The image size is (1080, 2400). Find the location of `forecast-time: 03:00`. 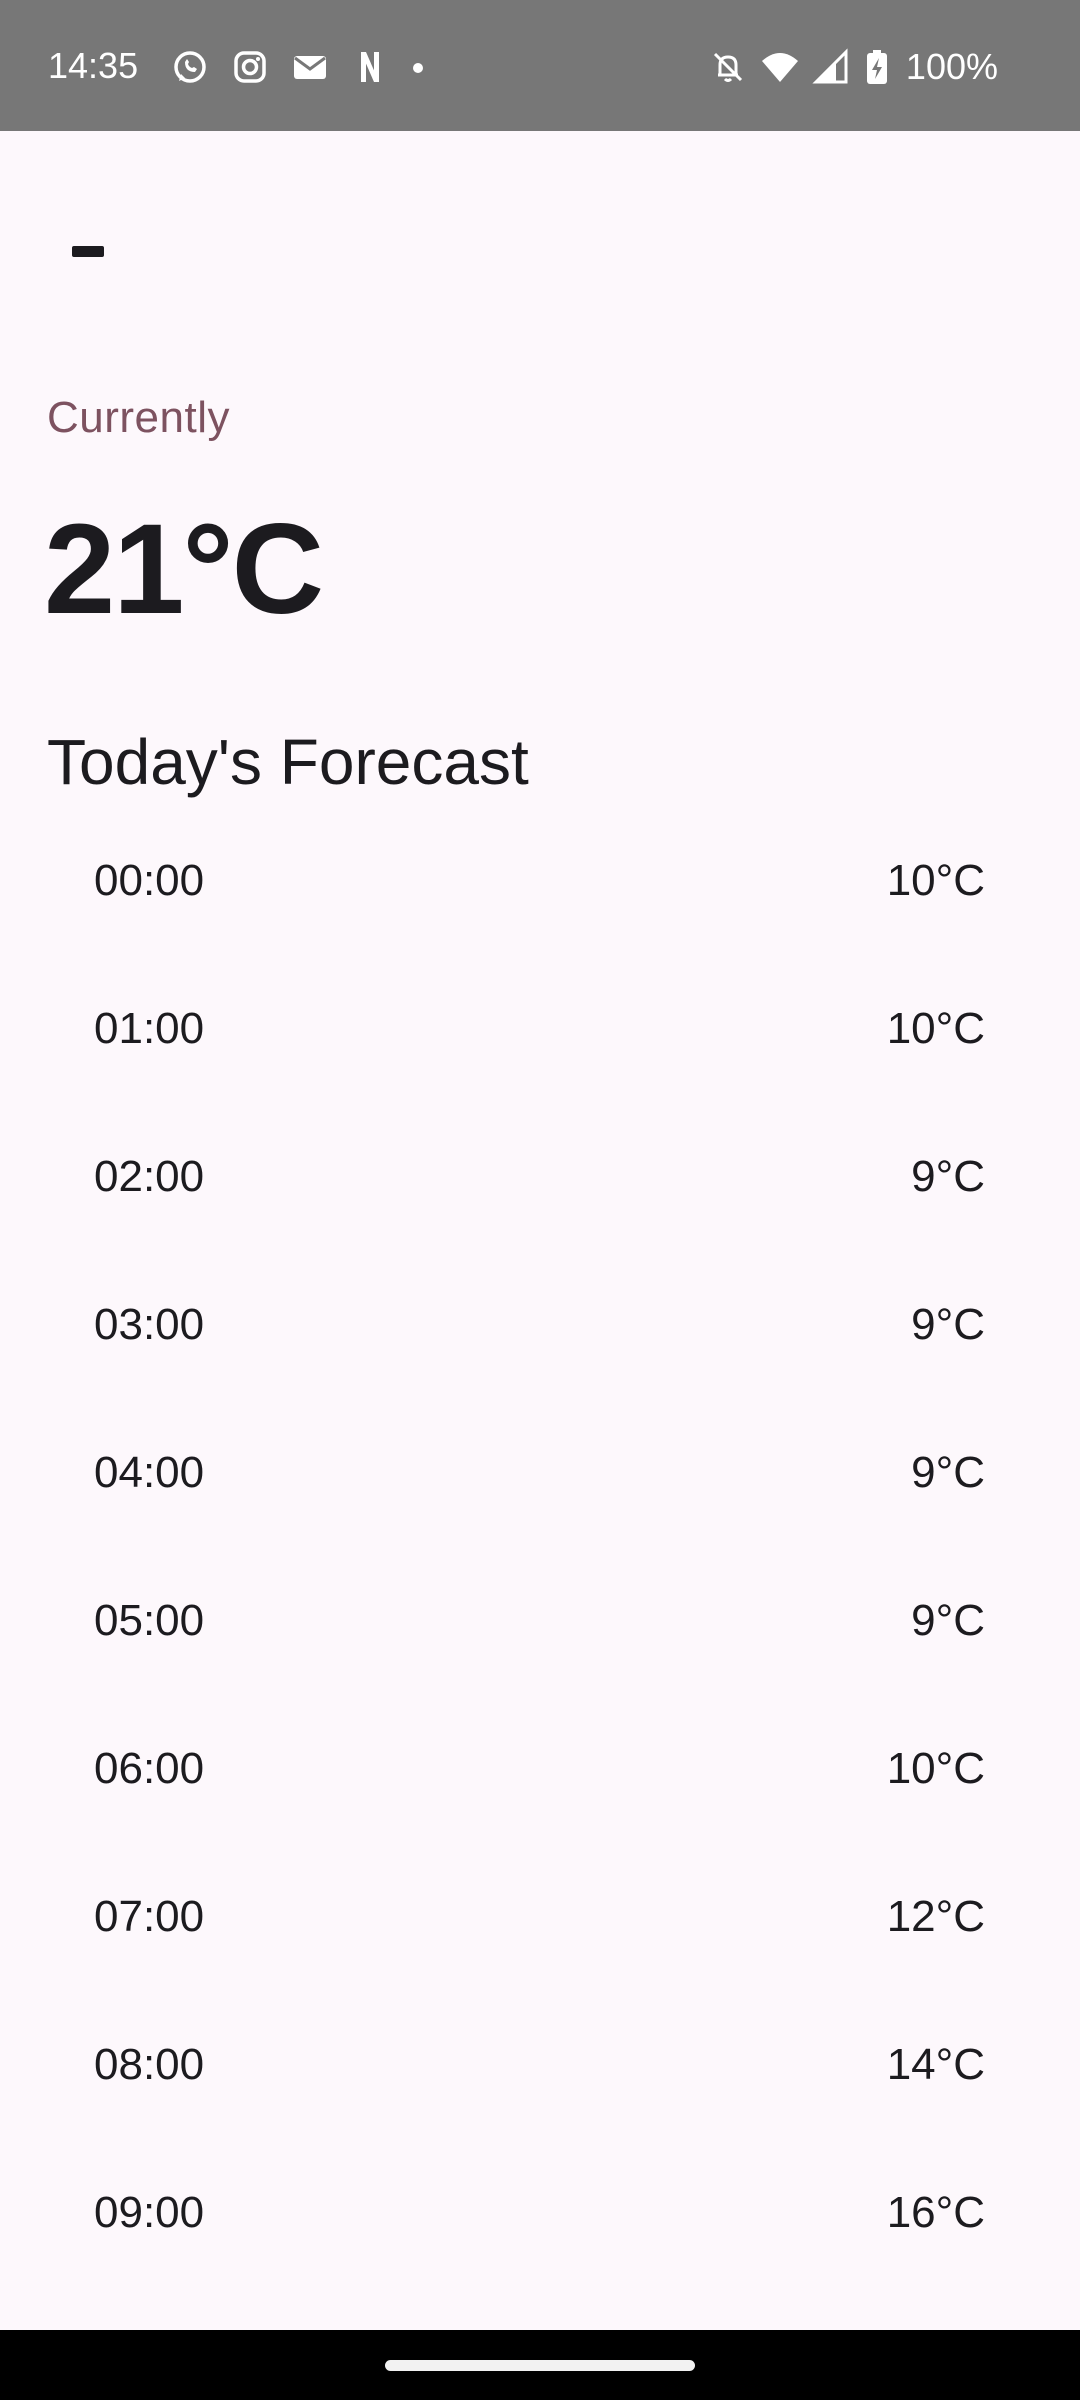

forecast-time: 03:00 is located at coordinates (149, 1324).